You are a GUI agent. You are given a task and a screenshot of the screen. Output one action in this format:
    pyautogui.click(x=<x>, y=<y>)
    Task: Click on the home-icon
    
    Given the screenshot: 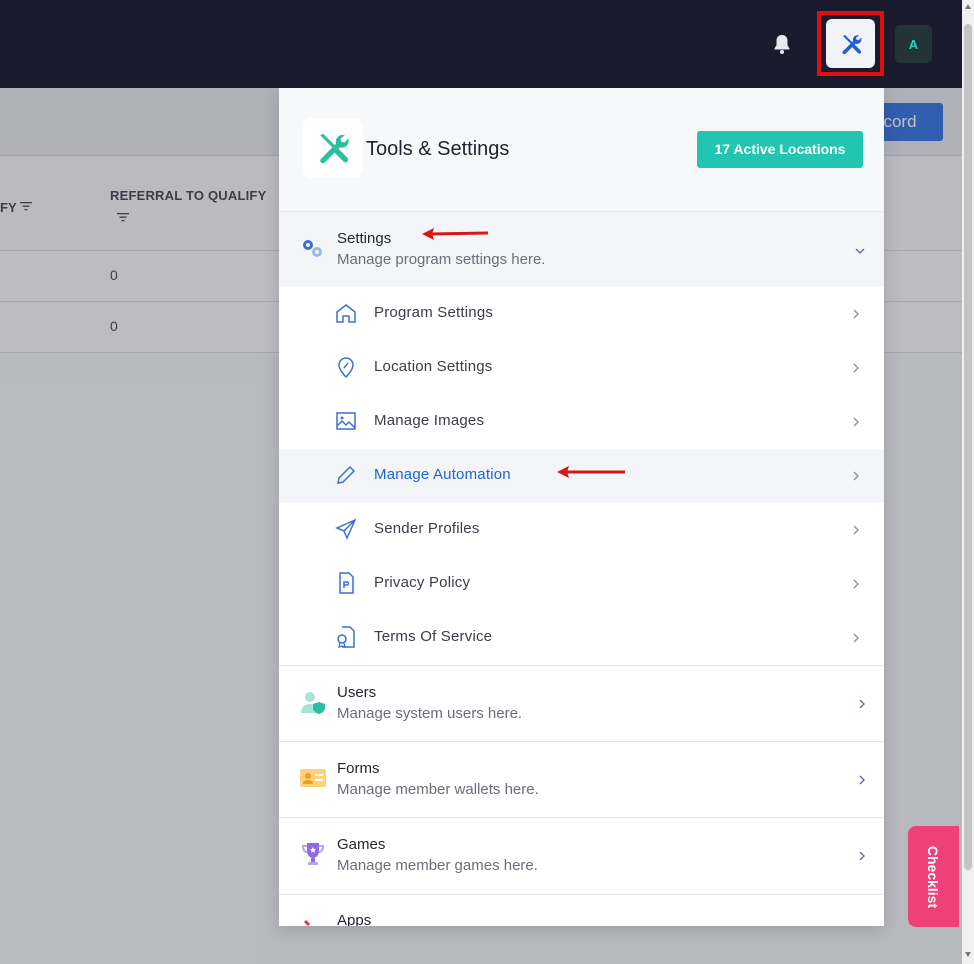 What is the action you would take?
    pyautogui.click(x=346, y=313)
    